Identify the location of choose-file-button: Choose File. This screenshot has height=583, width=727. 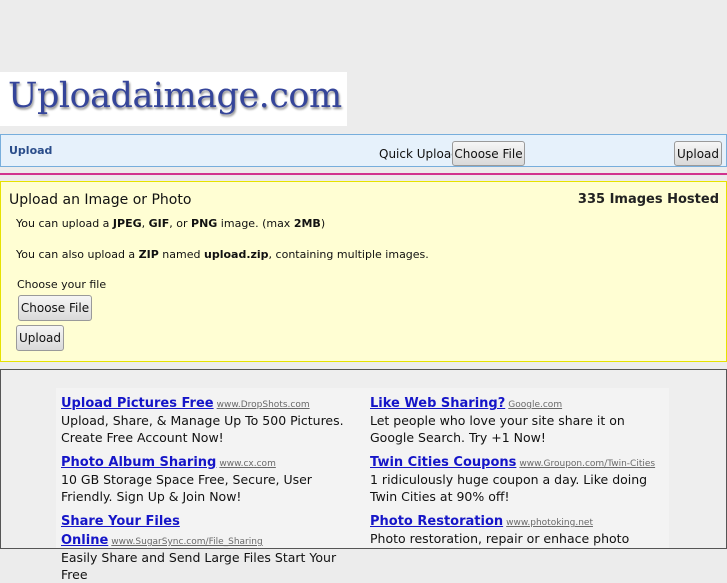
(55, 308).